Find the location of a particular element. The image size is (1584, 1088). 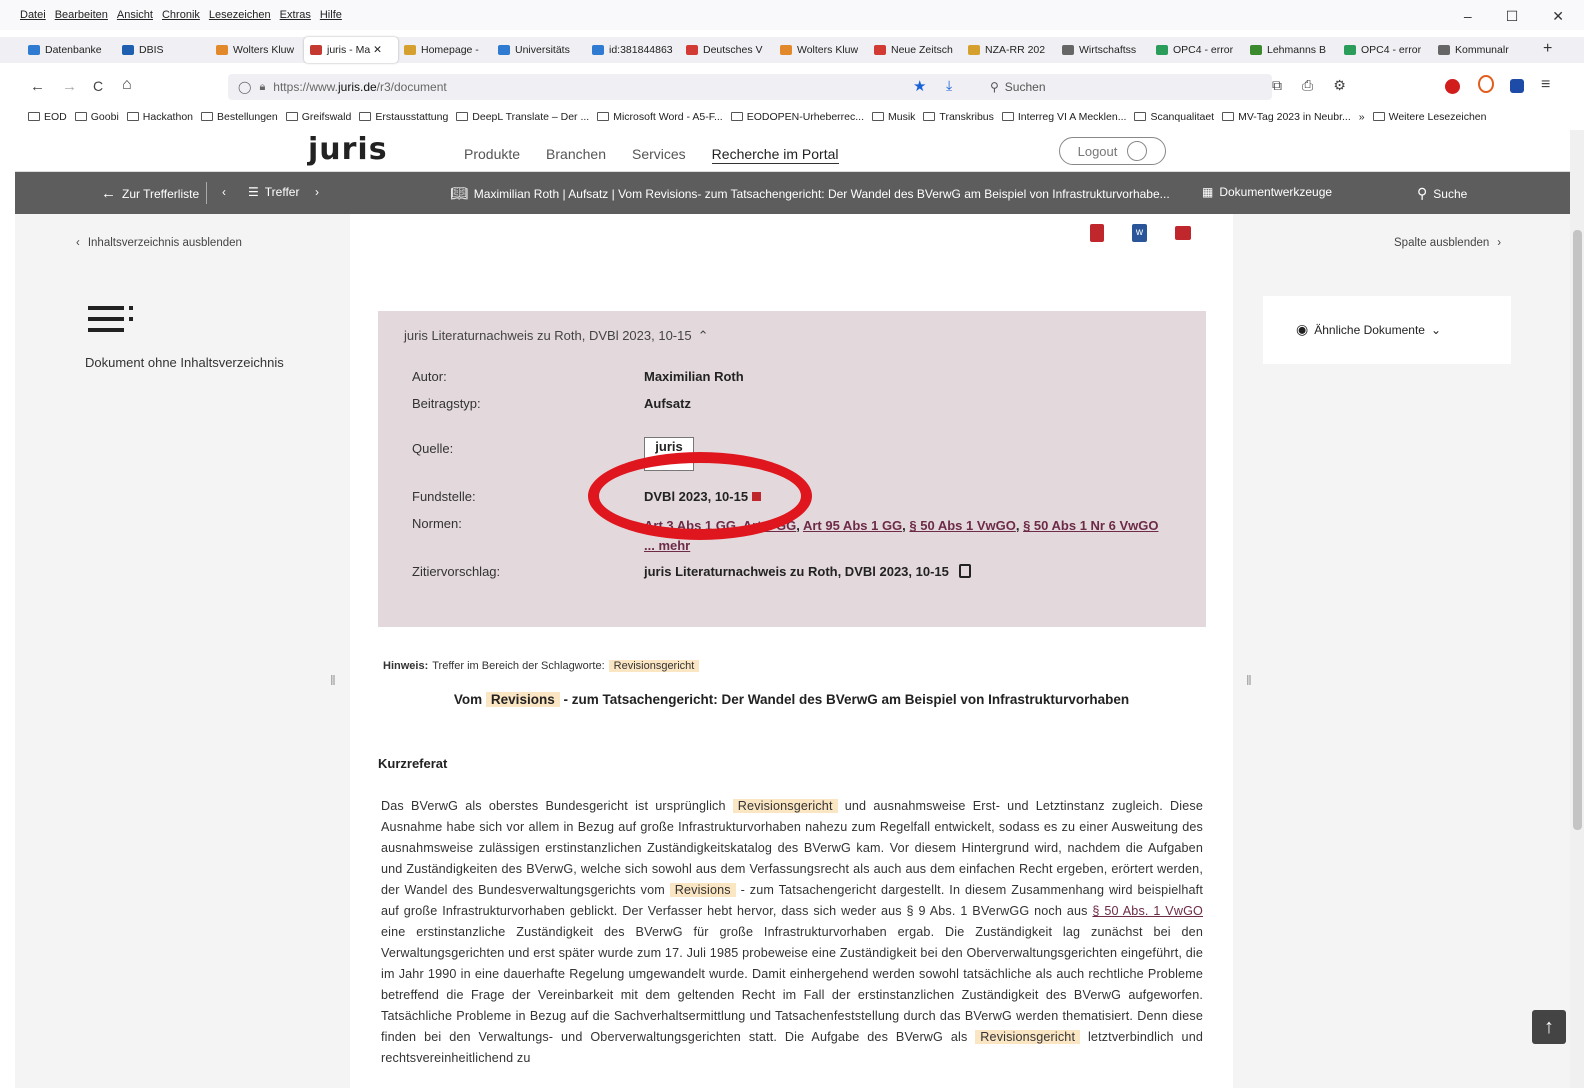

next-hit-button: › is located at coordinates (317, 192).